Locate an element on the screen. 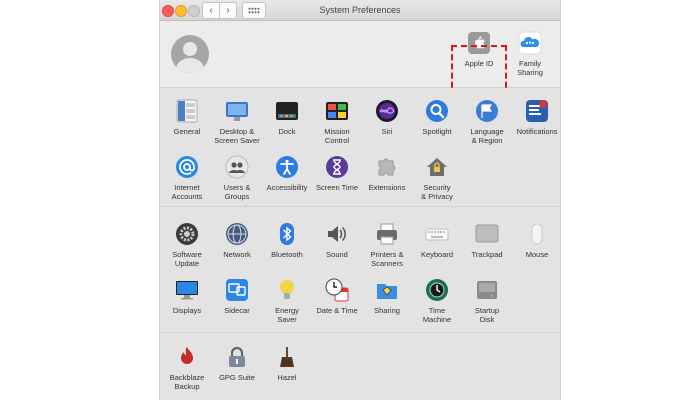 This screenshot has height=400, width=700. pref-pane-keyboard: Keyboard is located at coordinates (437, 240).